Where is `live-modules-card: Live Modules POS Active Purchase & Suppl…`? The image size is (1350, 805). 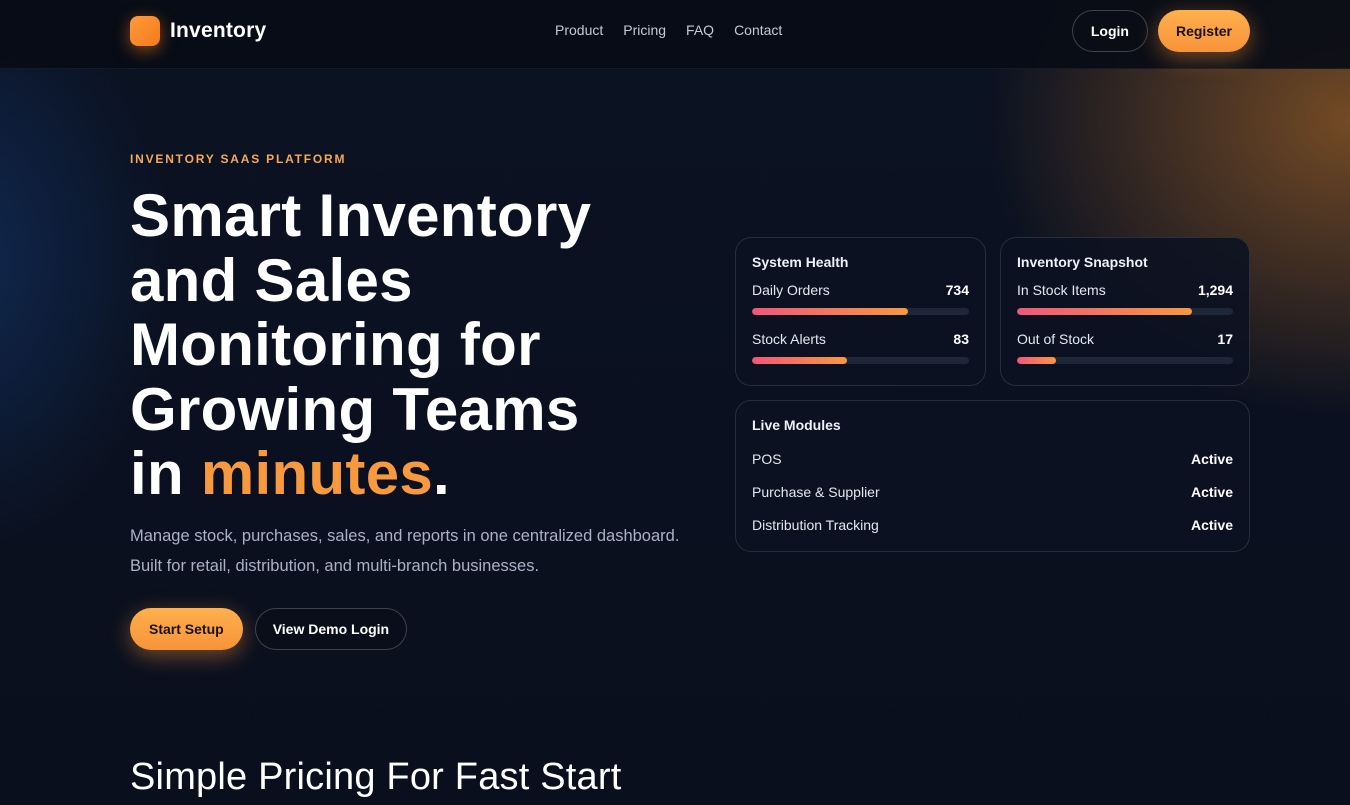
live-modules-card: Live Modules POS Active Purchase & Suppl… is located at coordinates (992, 476).